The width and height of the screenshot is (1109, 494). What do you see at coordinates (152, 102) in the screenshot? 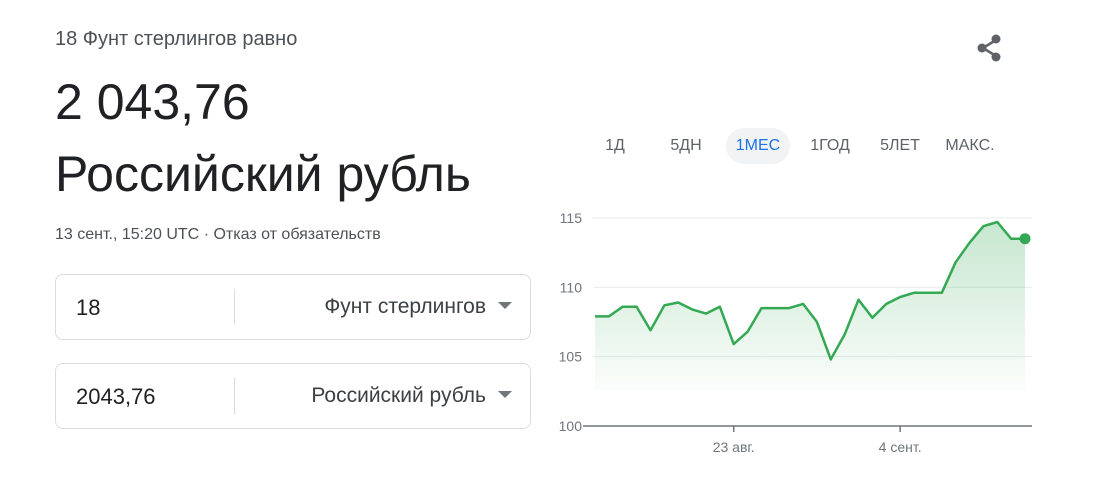
I see `converted-amount: 2 043,76` at bounding box center [152, 102].